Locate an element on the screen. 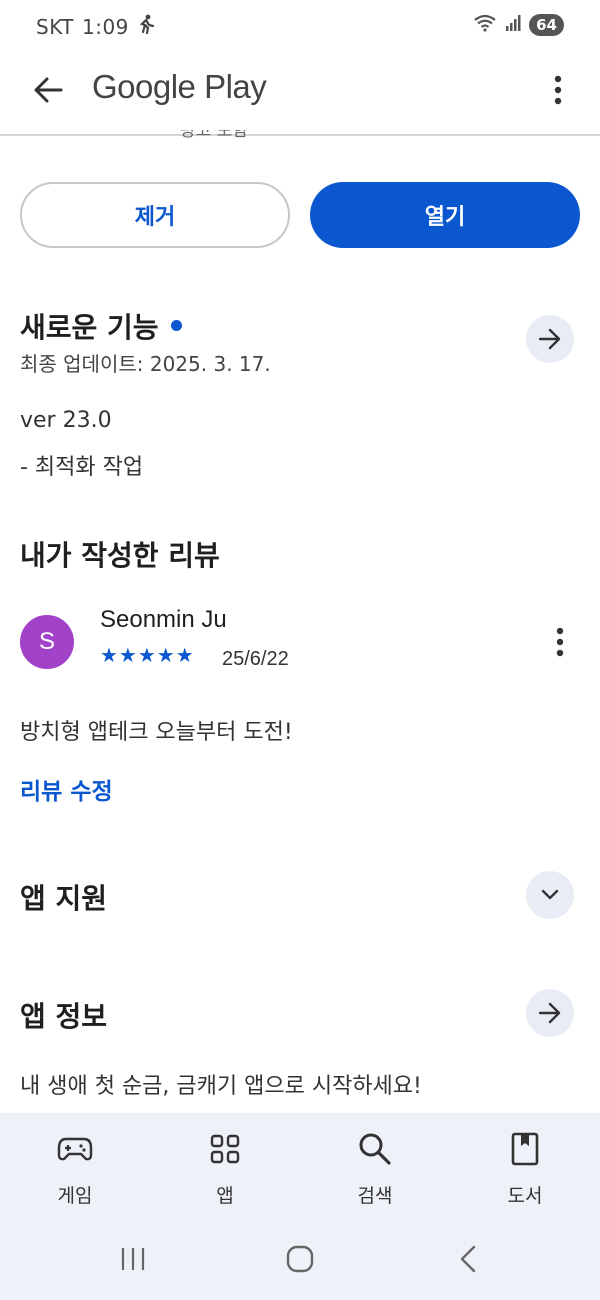 Image resolution: width=600 pixels, height=1300 pixels. nav-item-books: 도서 is located at coordinates (525, 1168).